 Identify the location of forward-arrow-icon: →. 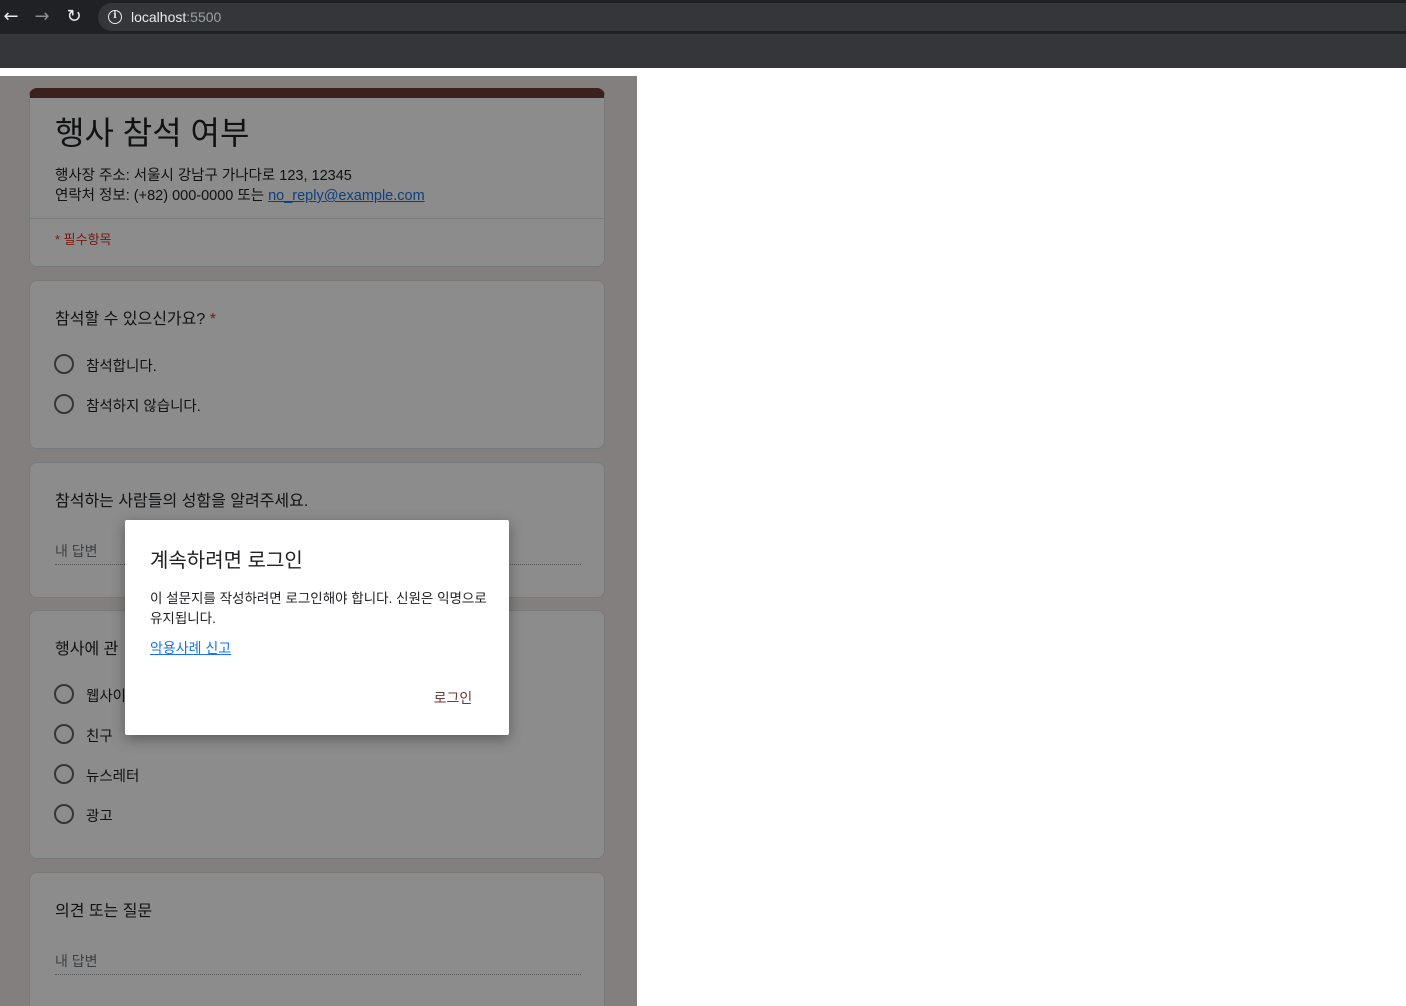
(42, 17).